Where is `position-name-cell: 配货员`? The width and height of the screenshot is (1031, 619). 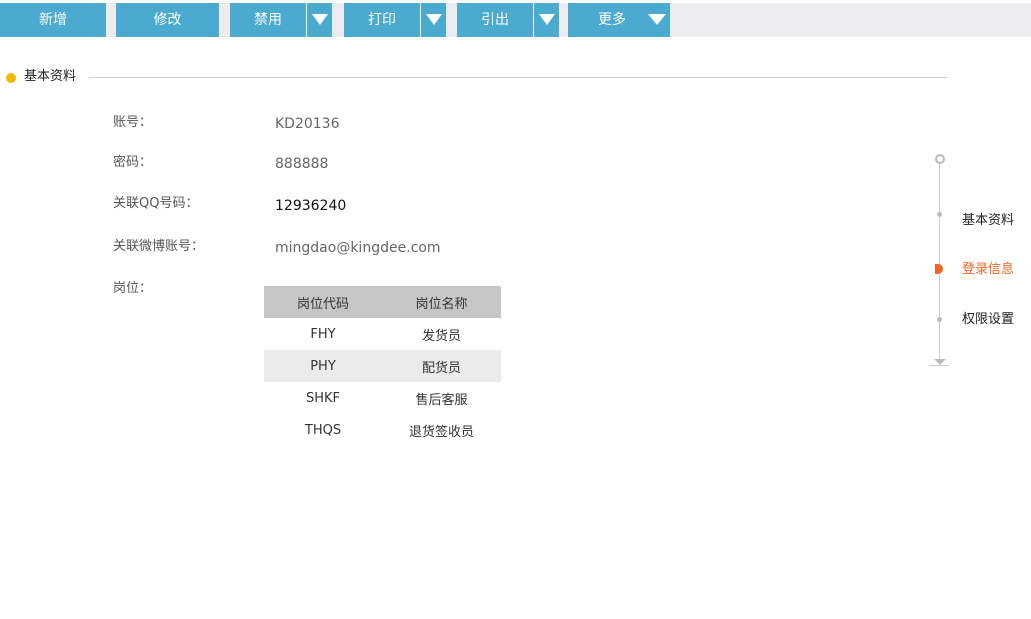 position-name-cell: 配货员 is located at coordinates (441, 366).